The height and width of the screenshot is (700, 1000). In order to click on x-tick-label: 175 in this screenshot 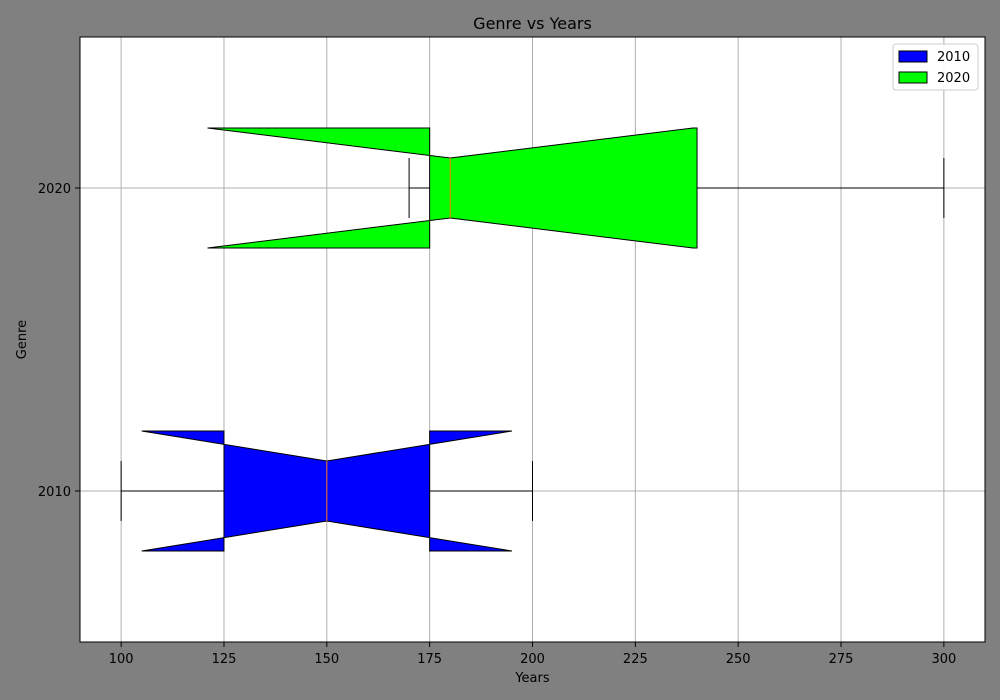, I will do `click(429, 659)`.